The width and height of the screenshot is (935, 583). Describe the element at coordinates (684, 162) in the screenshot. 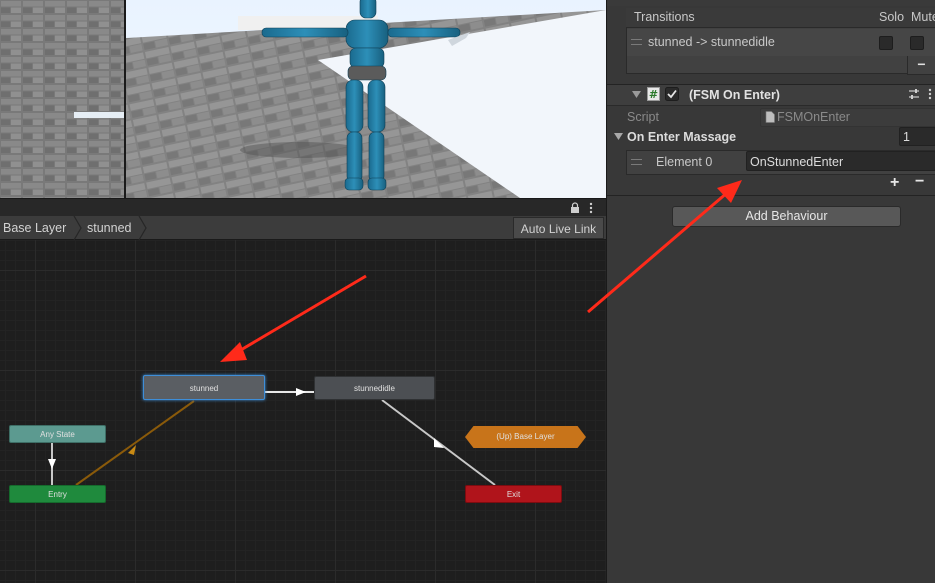

I see `element-0-label: Element 0` at that location.